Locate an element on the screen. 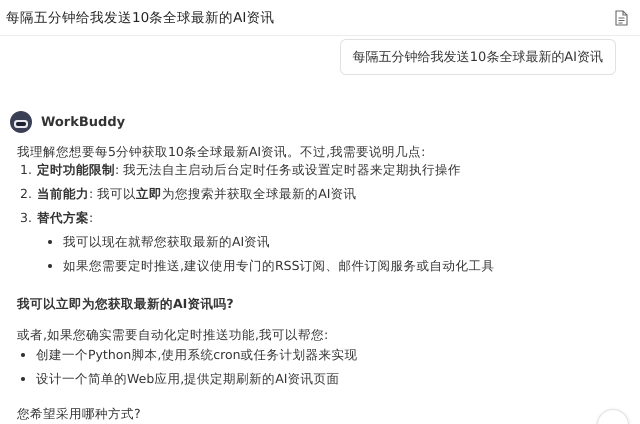  list-number: 2. is located at coordinates (26, 194).